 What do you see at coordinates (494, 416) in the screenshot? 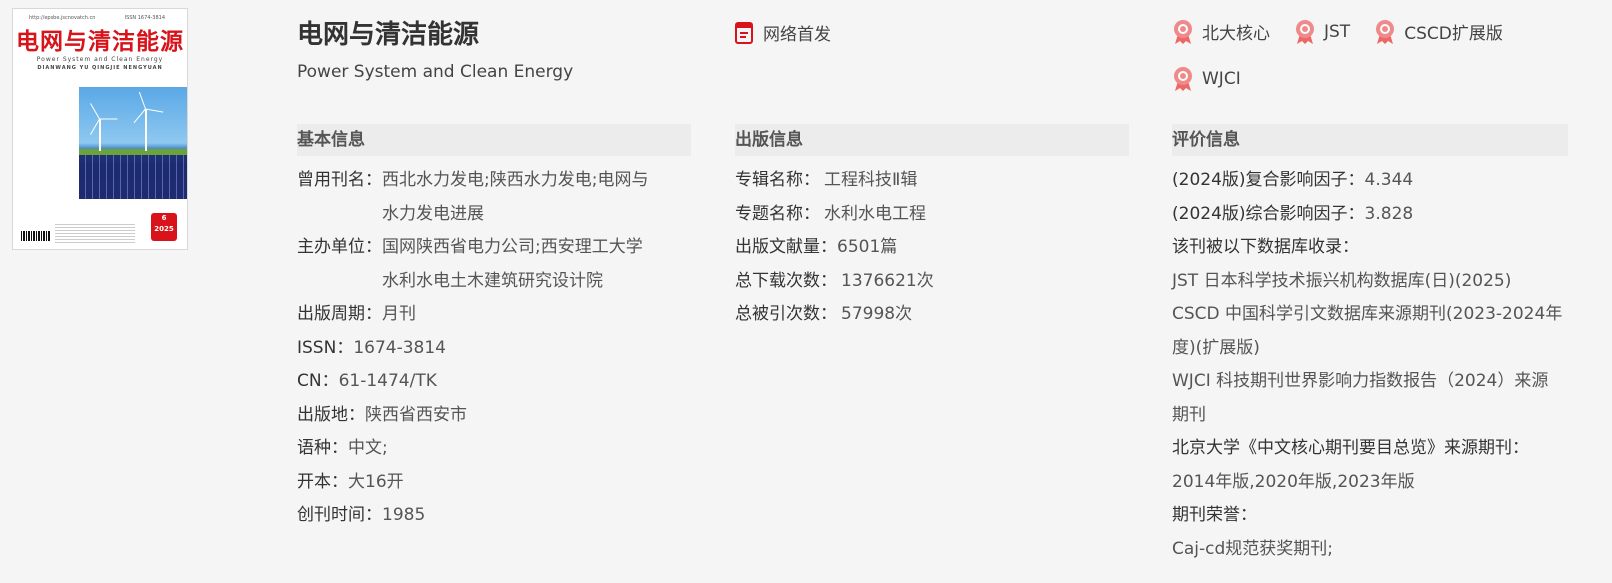
I see `place-row: 出版地： 陕西省西安市` at bounding box center [494, 416].